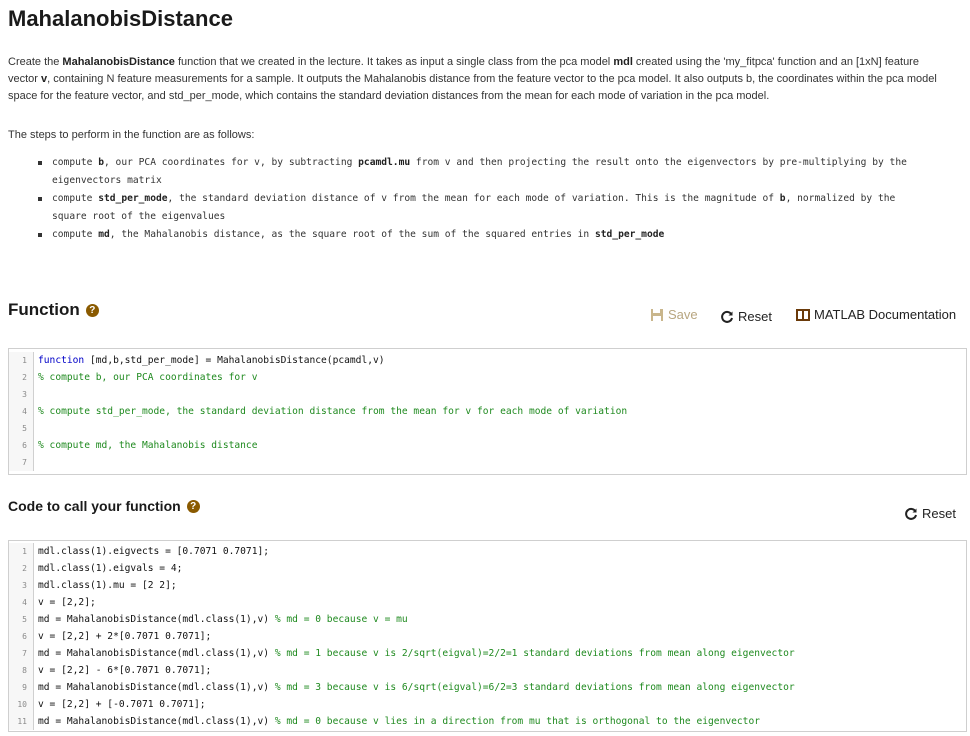 The height and width of the screenshot is (736, 970). I want to click on desc-fn-name: MahalanobisDistance, so click(118, 62).